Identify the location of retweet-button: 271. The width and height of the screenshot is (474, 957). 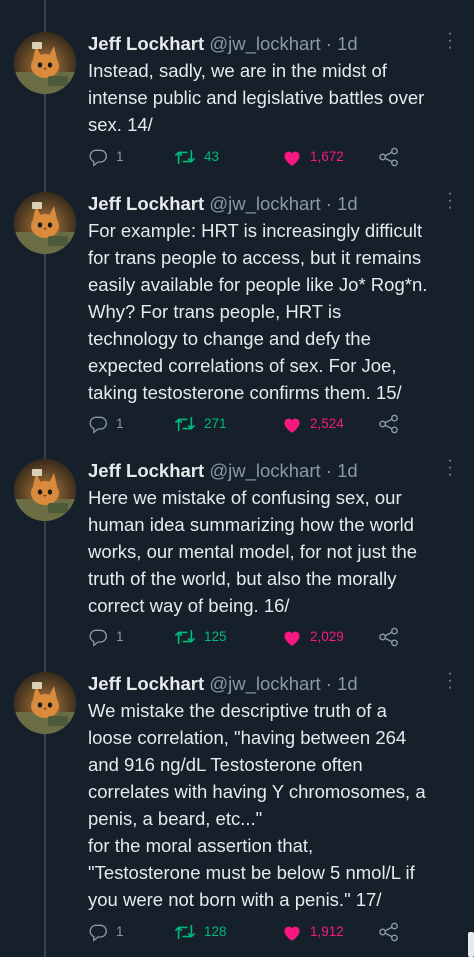
(200, 424).